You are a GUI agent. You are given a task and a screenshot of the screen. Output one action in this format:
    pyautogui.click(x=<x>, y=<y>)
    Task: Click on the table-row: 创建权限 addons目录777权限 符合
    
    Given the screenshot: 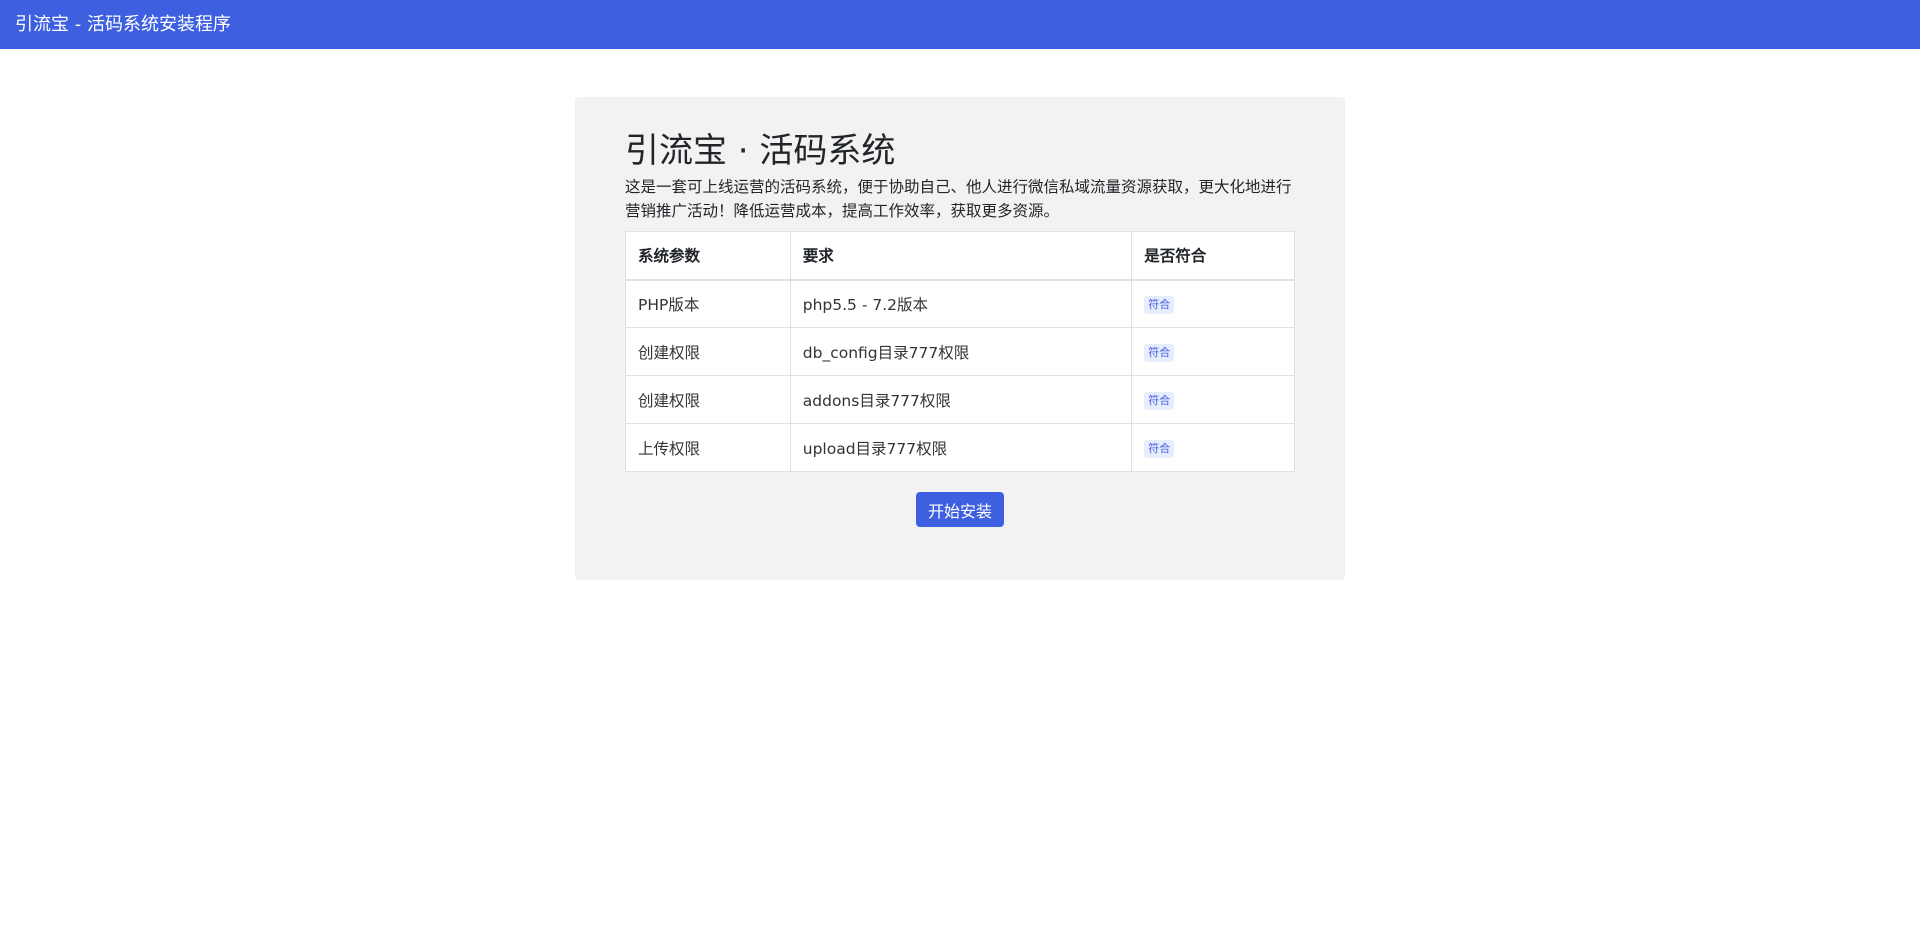 What is the action you would take?
    pyautogui.click(x=960, y=399)
    